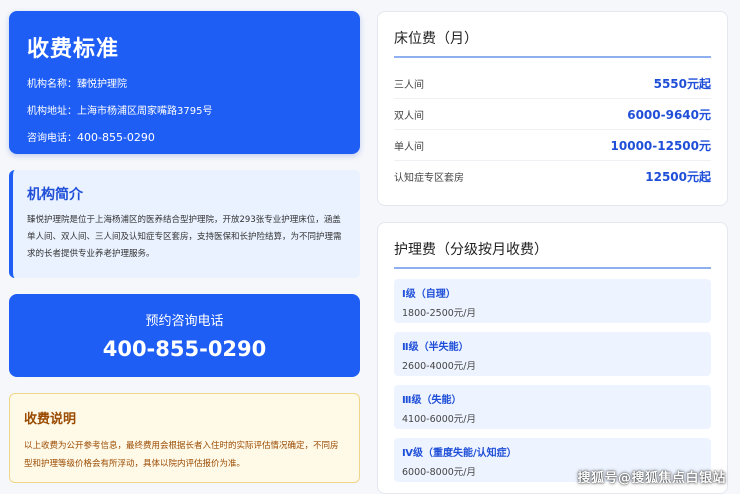 The height and width of the screenshot is (494, 740). What do you see at coordinates (52, 138) in the screenshot?
I see `consult-phone-label: 咨询电话：` at bounding box center [52, 138].